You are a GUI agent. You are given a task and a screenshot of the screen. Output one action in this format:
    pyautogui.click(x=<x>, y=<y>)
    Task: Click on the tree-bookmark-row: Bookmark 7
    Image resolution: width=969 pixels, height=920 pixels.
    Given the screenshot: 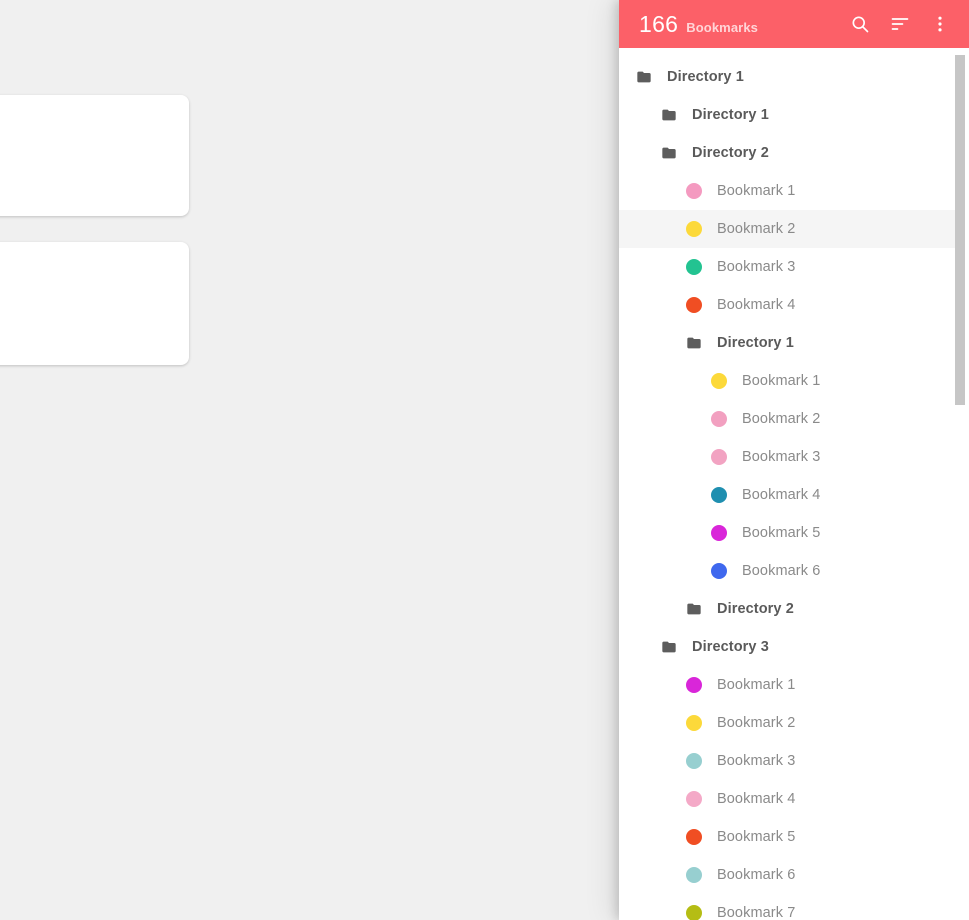 What is the action you would take?
    pyautogui.click(x=788, y=907)
    